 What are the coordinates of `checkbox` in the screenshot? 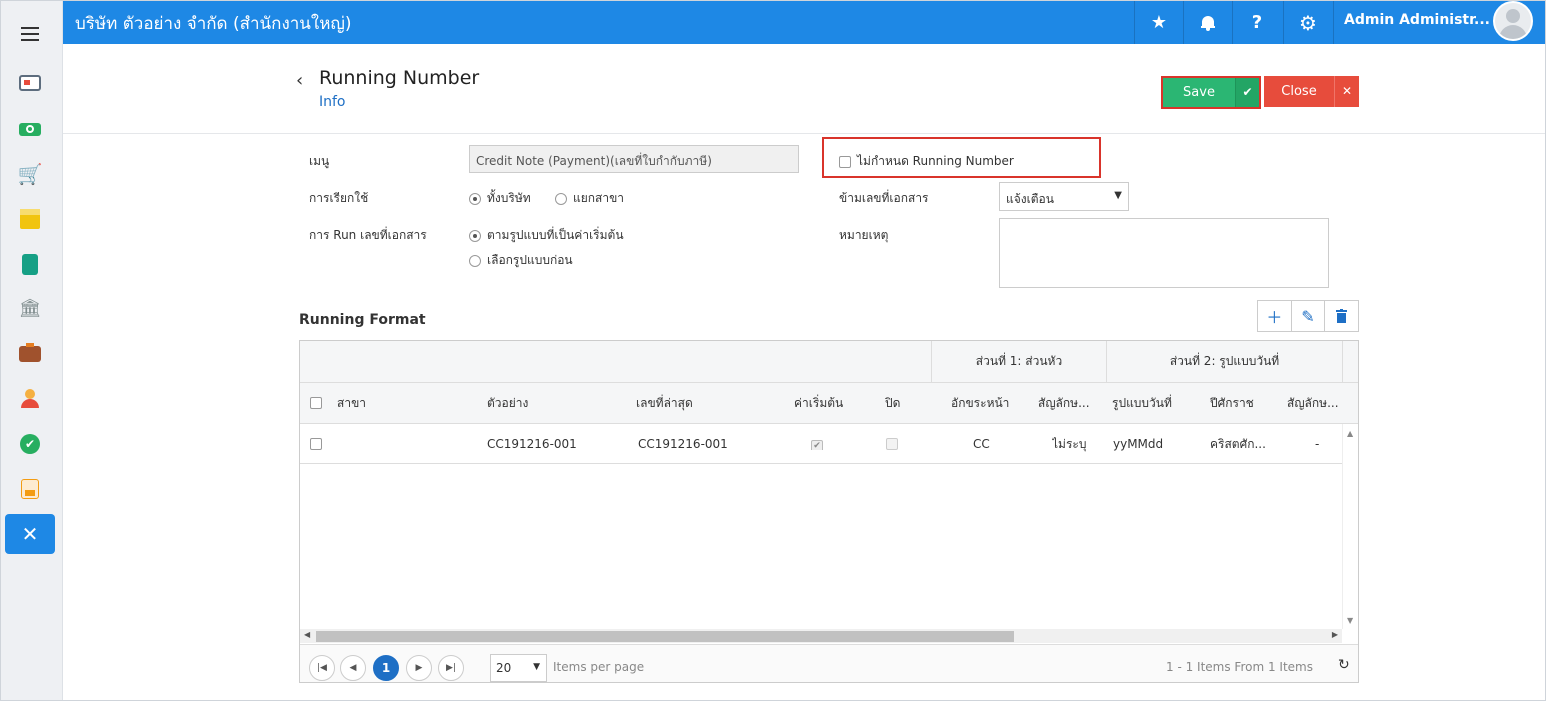 It's located at (845, 161).